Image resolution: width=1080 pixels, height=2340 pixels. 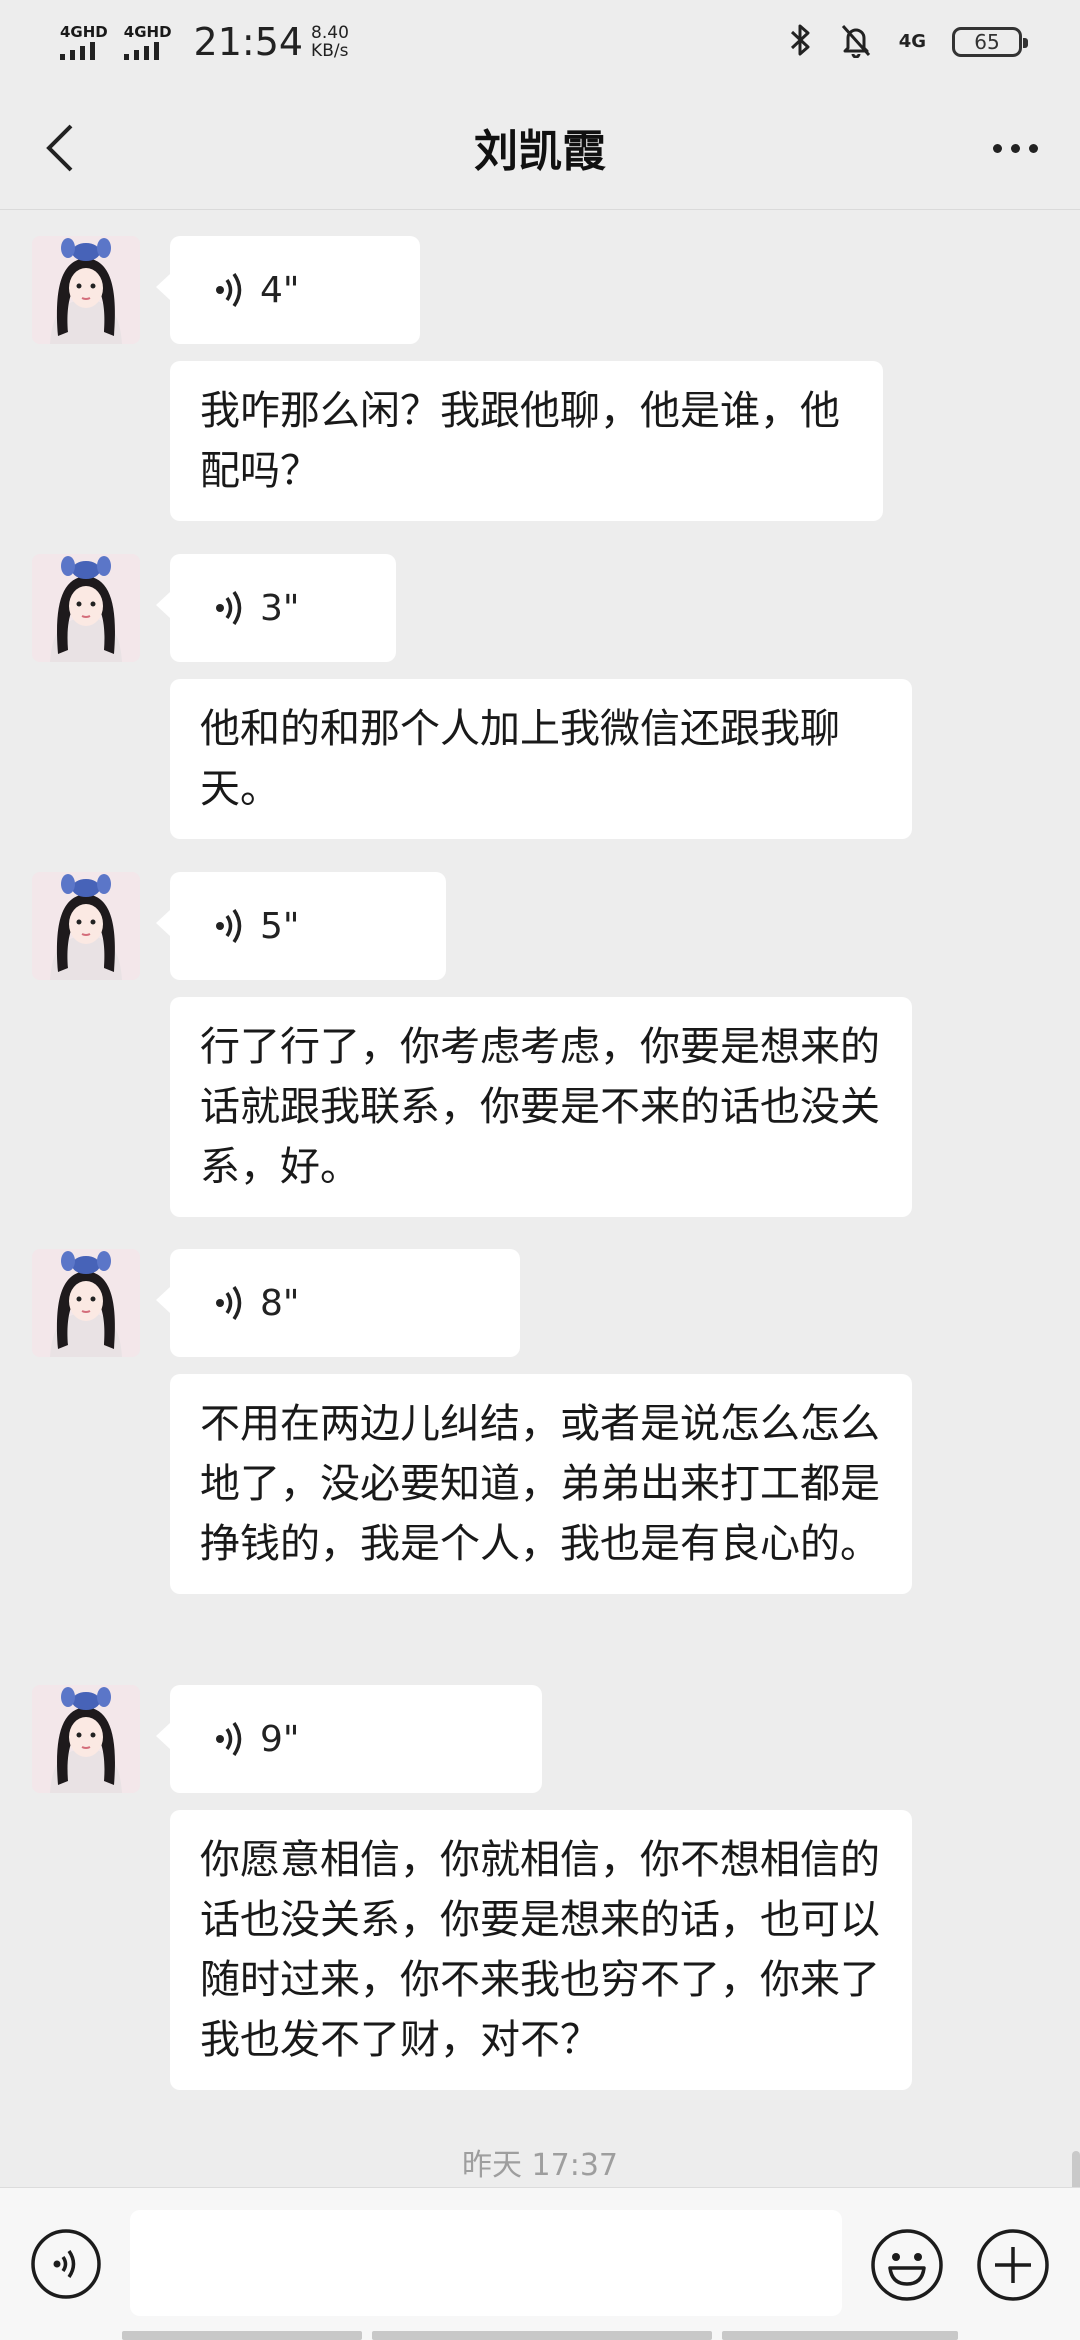 What do you see at coordinates (338, 1303) in the screenshot?
I see `voice-message: 8"` at bounding box center [338, 1303].